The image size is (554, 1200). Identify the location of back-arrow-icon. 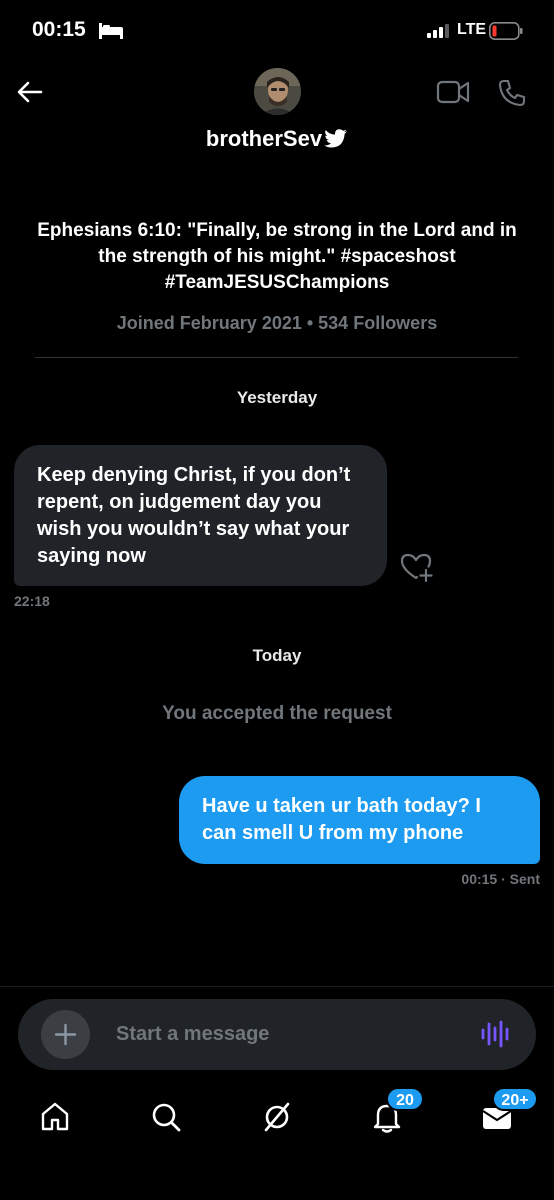
(30, 92).